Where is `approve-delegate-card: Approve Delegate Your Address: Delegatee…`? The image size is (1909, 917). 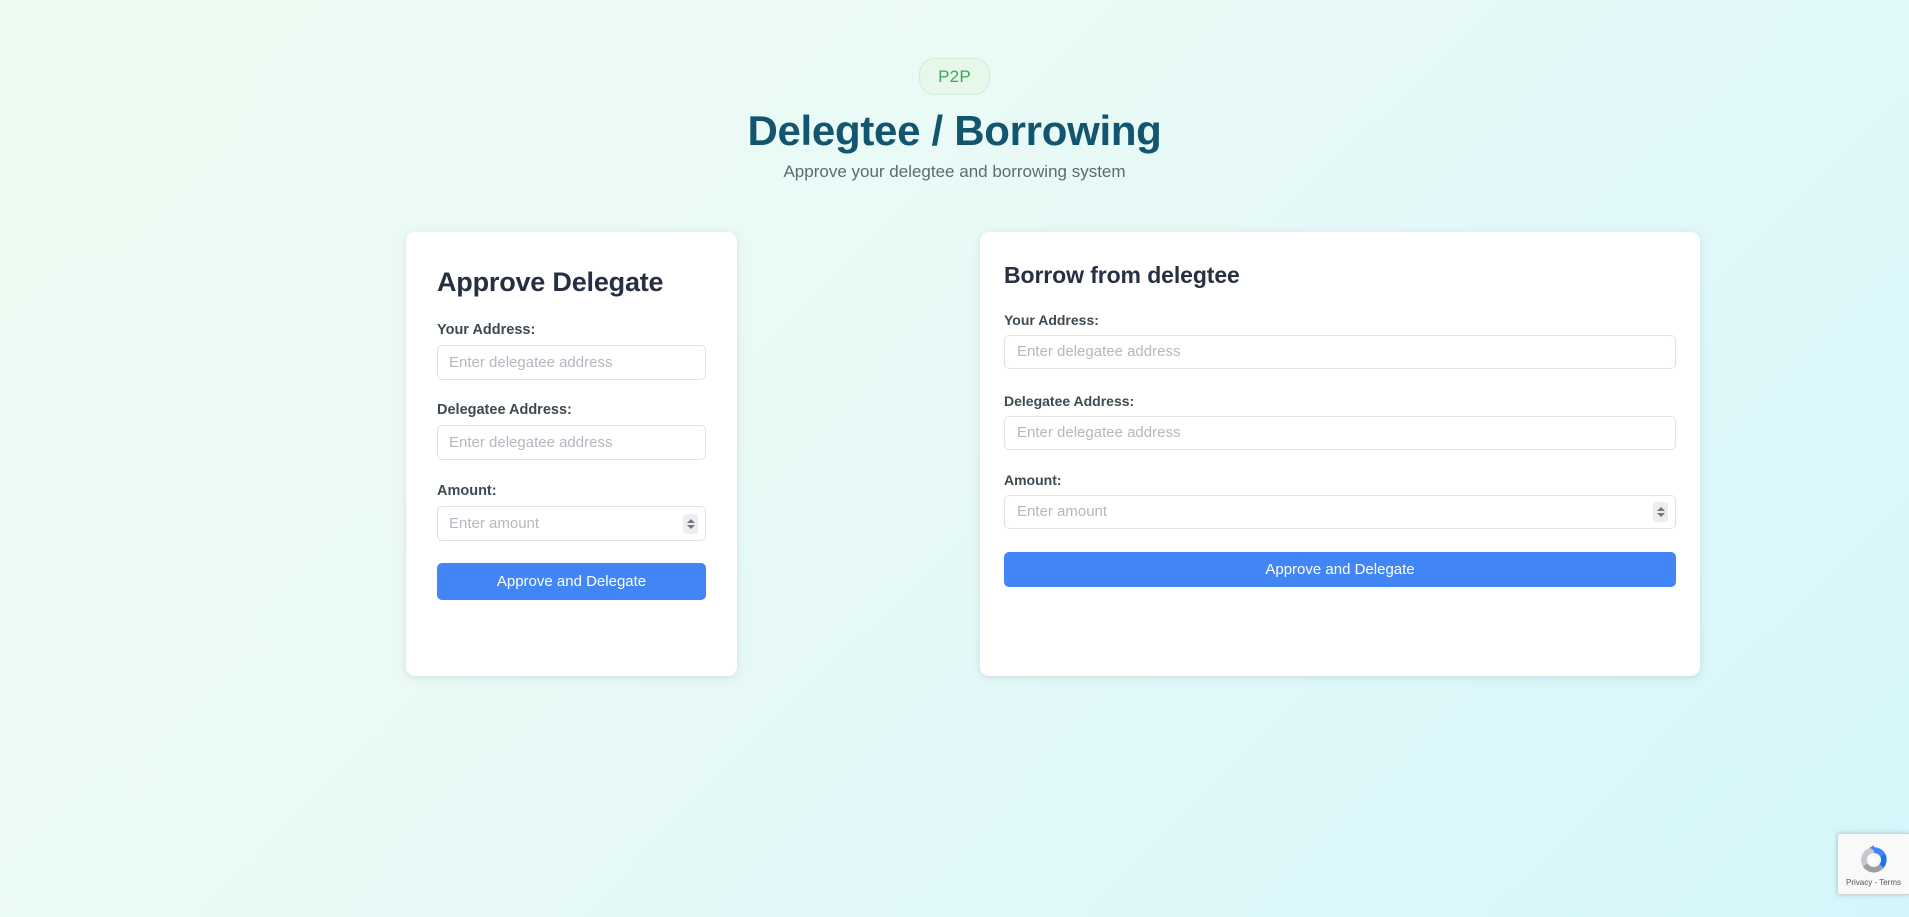
approve-delegate-card: Approve Delegate Your Address: Delegatee… is located at coordinates (571, 454).